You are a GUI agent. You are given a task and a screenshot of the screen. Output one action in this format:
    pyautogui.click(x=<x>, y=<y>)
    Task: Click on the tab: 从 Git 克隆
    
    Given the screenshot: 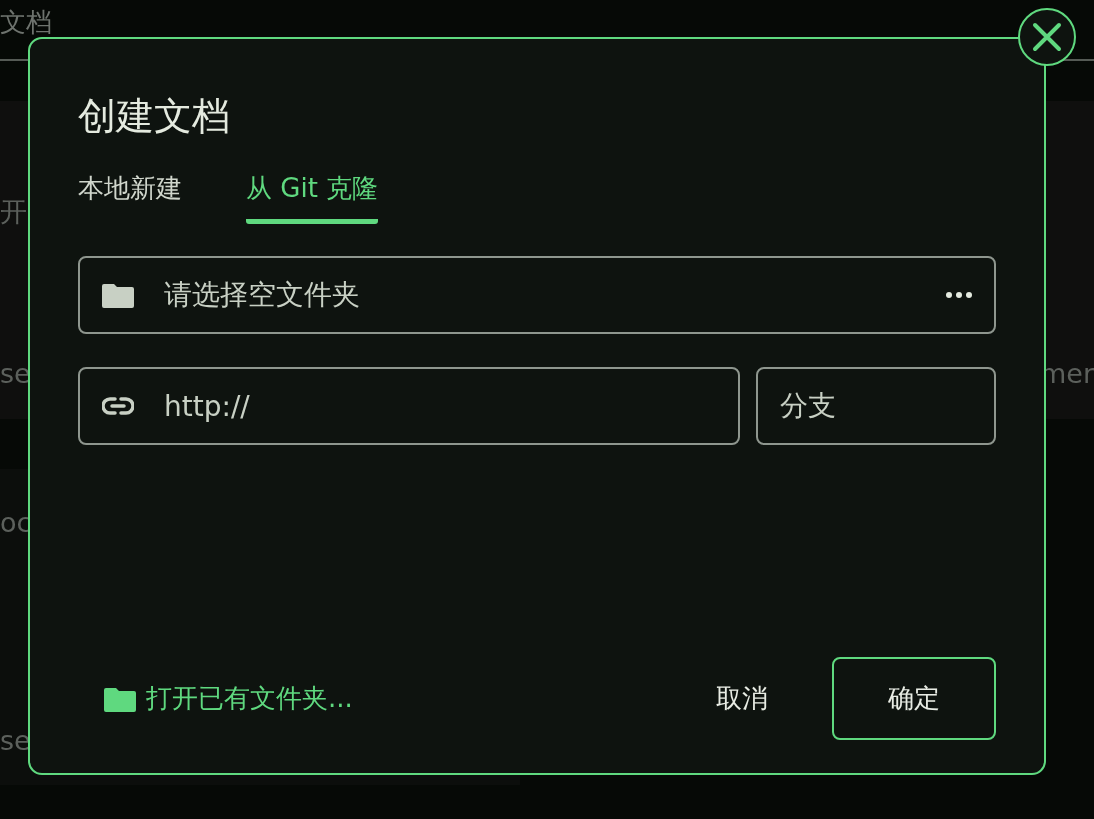 What is the action you would take?
    pyautogui.click(x=312, y=197)
    